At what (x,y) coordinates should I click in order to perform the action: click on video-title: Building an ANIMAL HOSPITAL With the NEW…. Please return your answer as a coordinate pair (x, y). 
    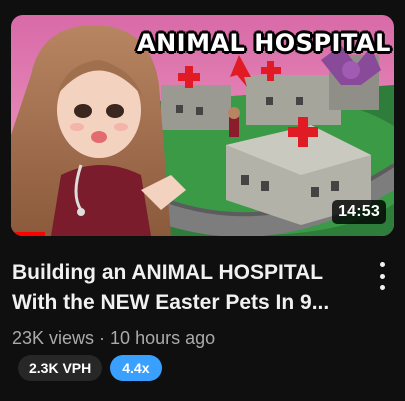
    Looking at the image, I should click on (187, 288).